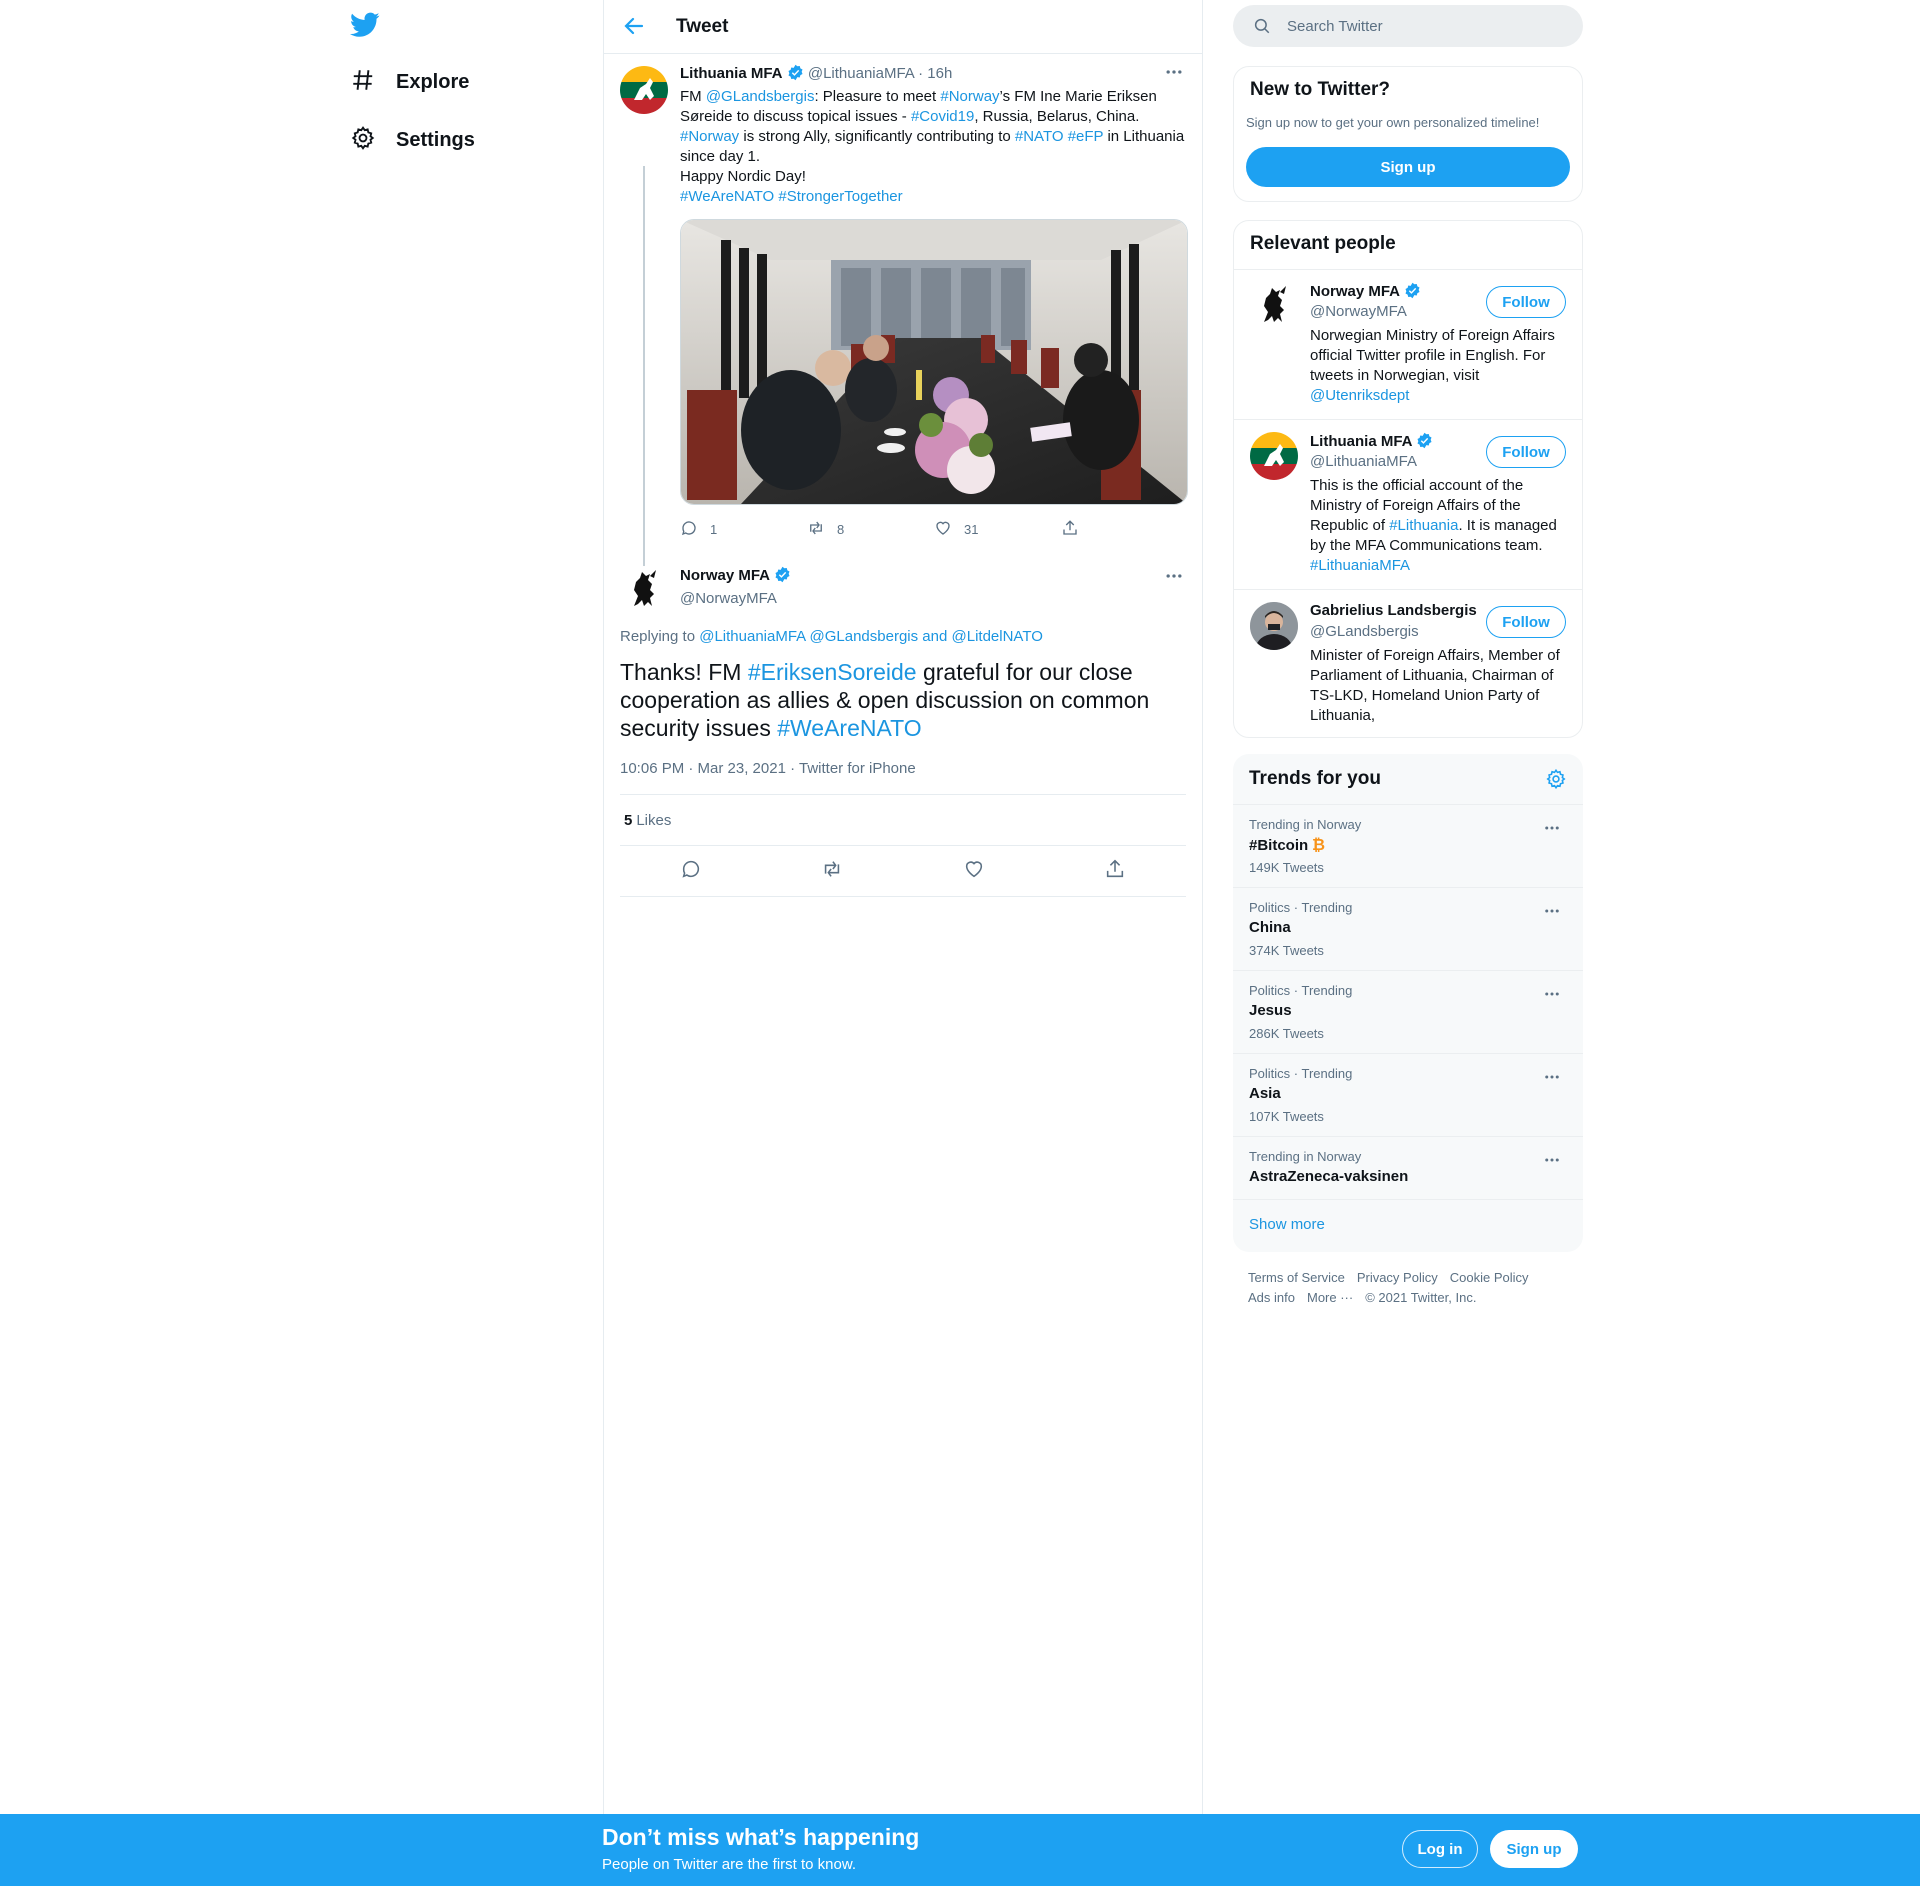  What do you see at coordinates (1408, 1168) in the screenshot?
I see `trend-item: Trending in Norway AstraZeneca-vaksinen` at bounding box center [1408, 1168].